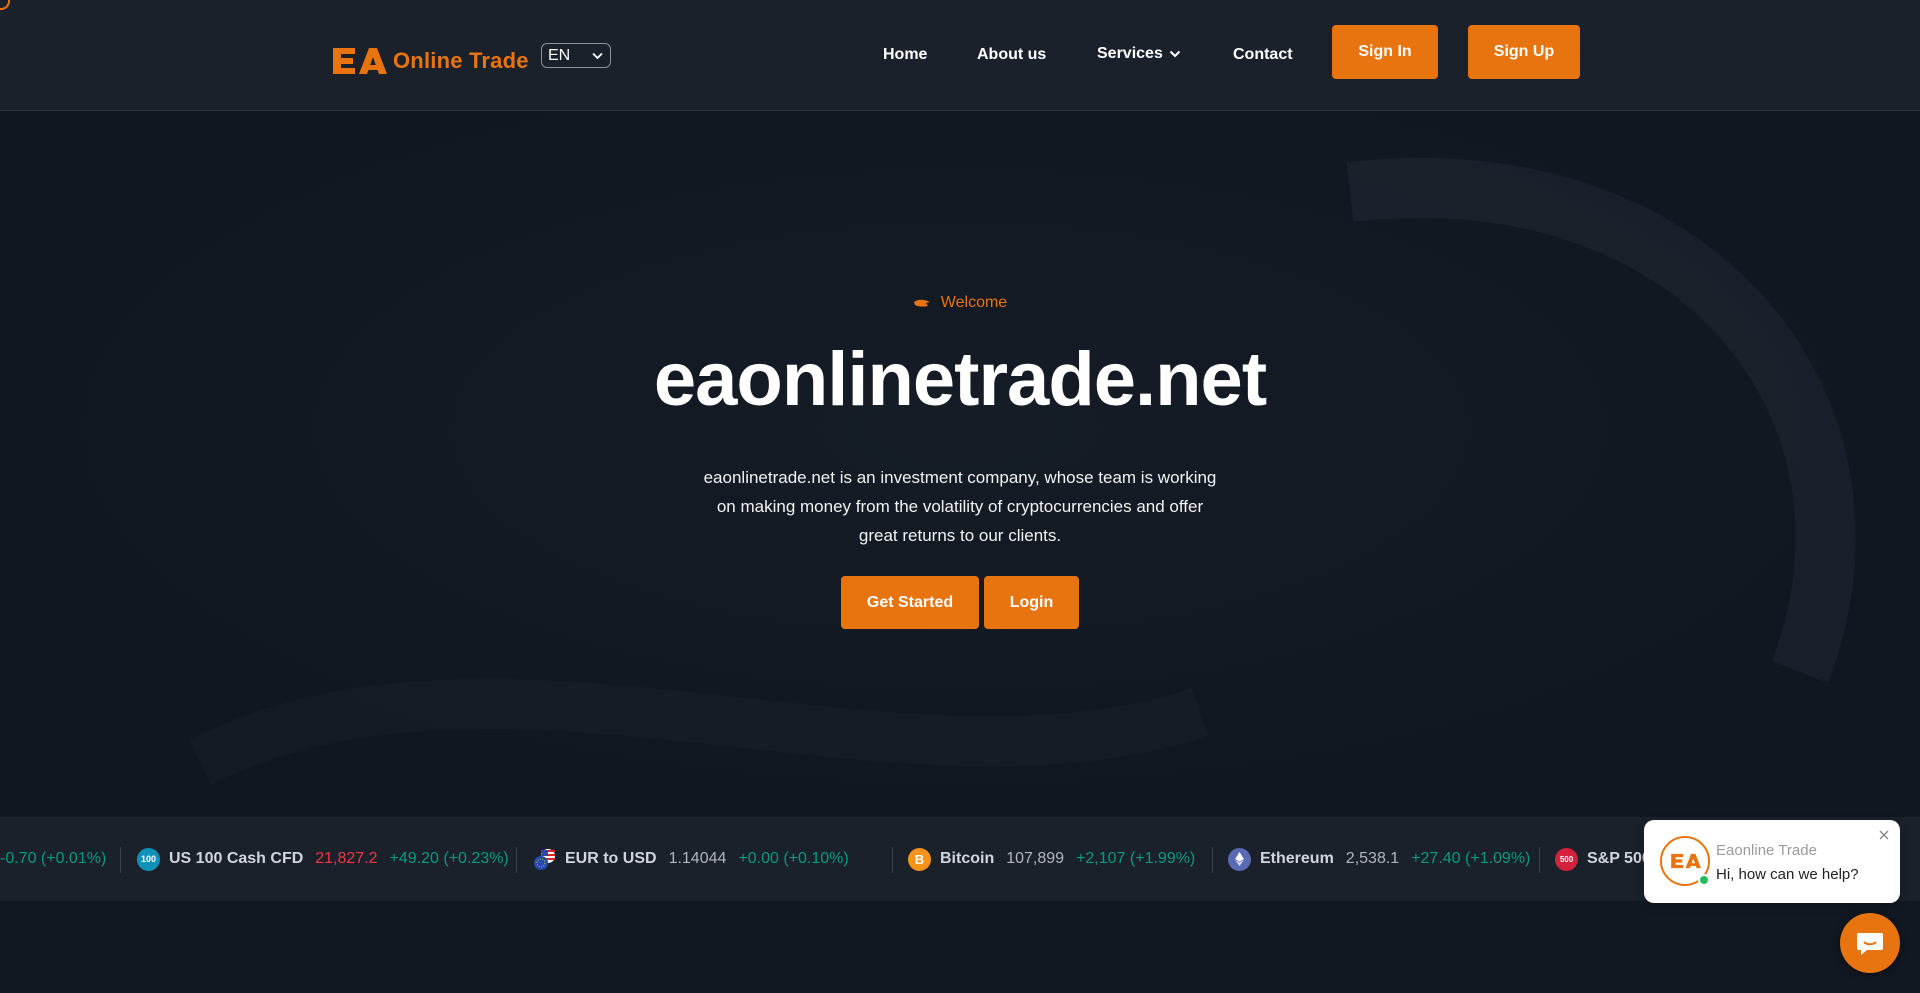 The image size is (1920, 993). I want to click on chat-launcher-button, so click(1870, 943).